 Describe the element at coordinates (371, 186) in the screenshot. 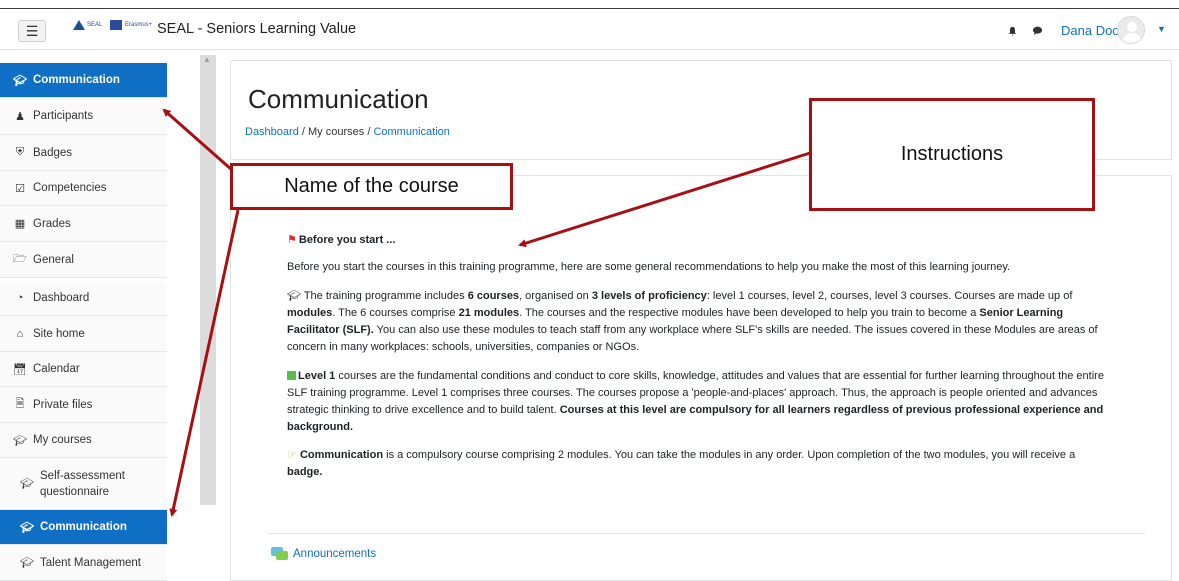

I see `callout-name-of-course: Name of the course` at that location.